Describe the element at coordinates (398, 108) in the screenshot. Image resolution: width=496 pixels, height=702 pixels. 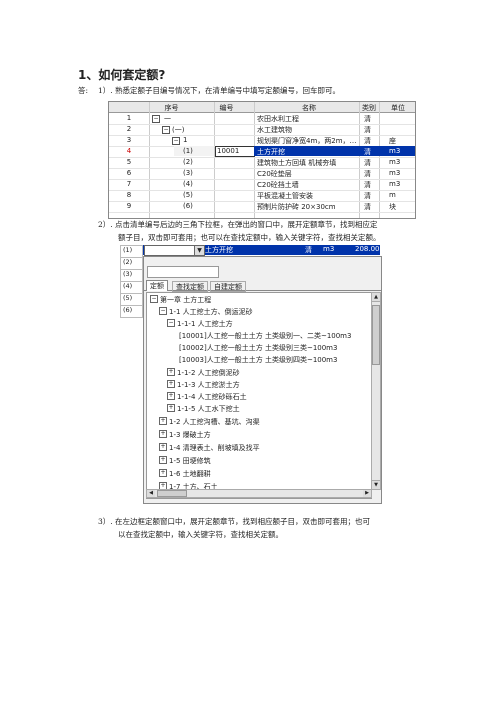
I see `col-unit: 单位` at that location.